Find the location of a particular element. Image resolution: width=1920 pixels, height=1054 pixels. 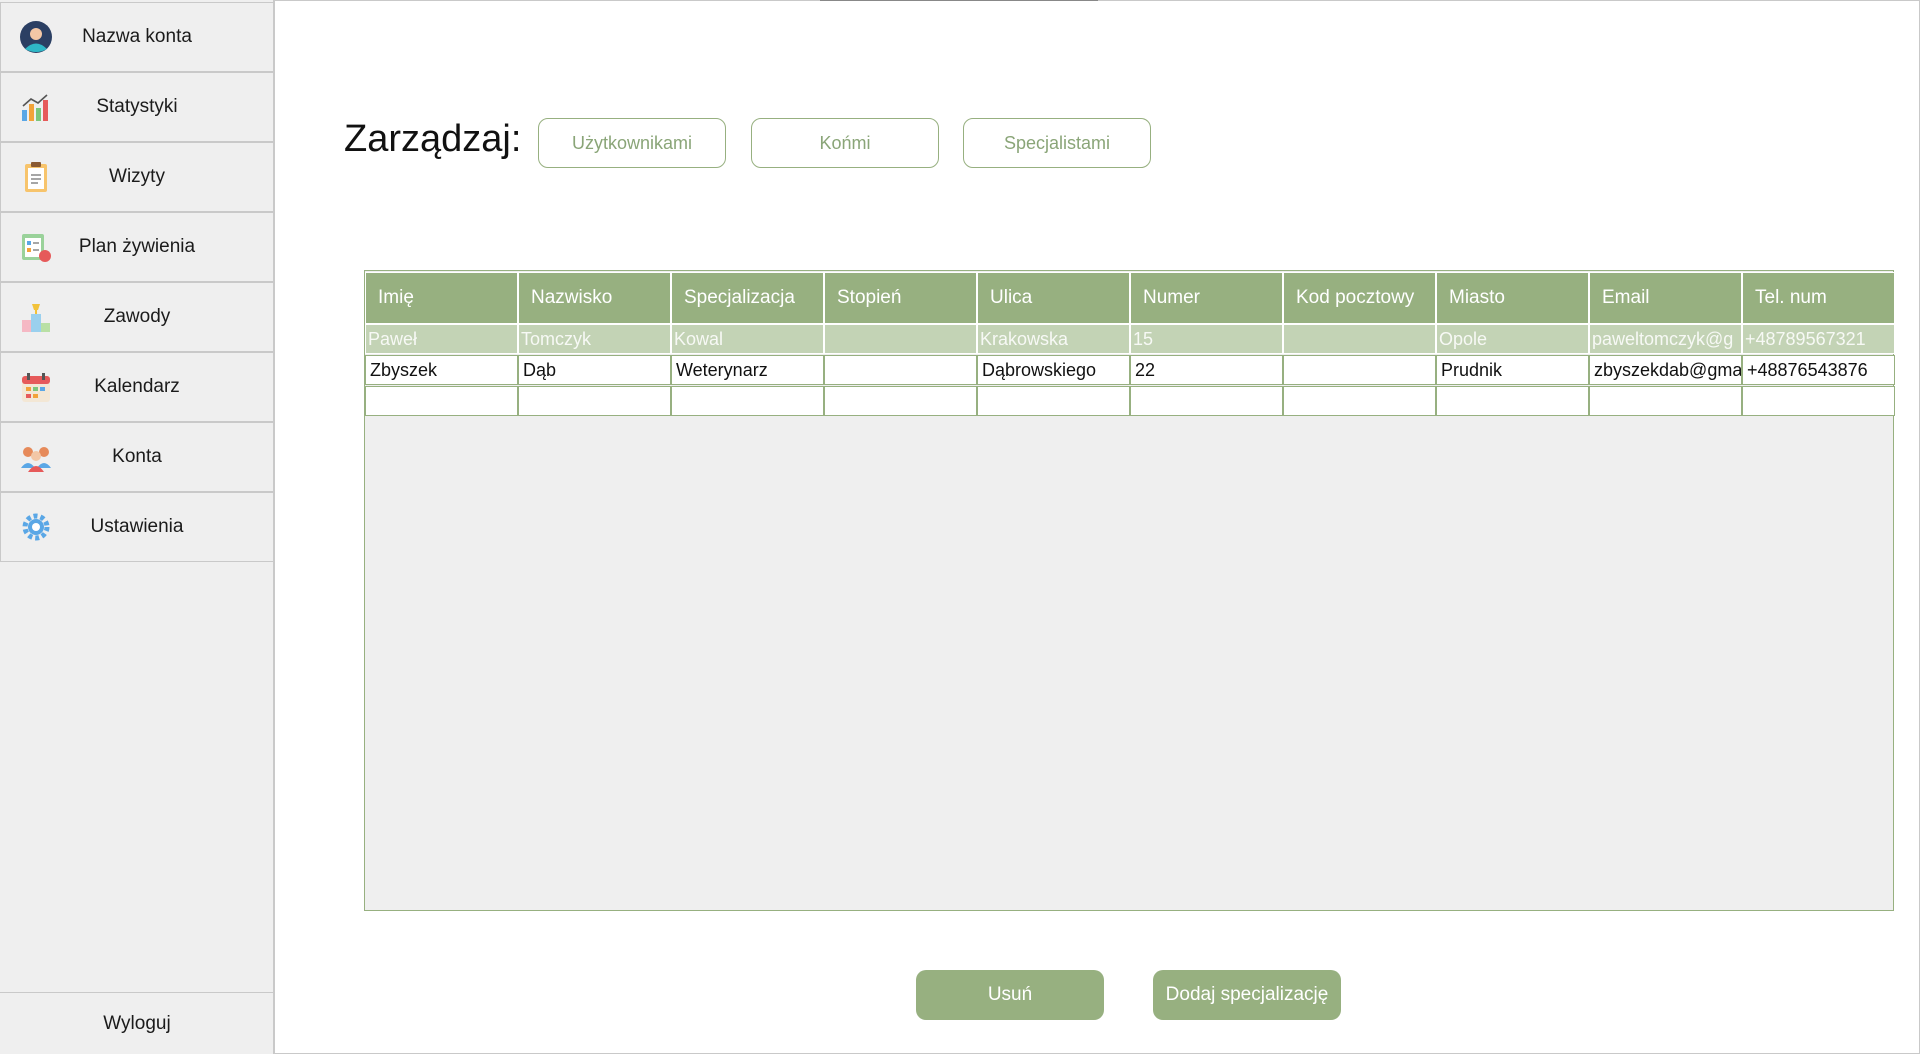

sidebar-item-settings: Ustawienia is located at coordinates (137, 527).